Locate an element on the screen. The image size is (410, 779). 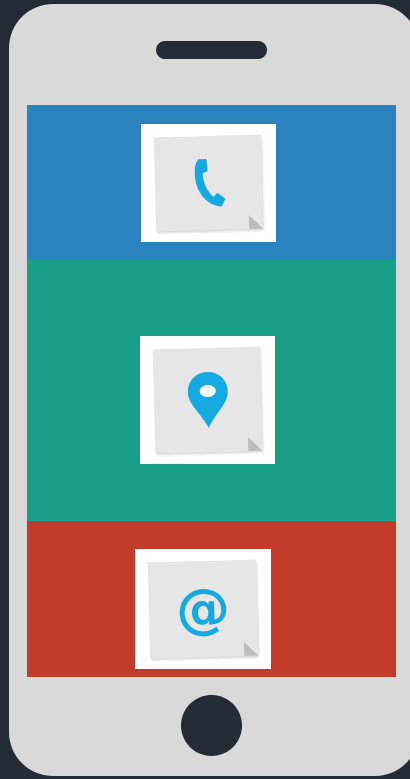
at-sign-icon: @ is located at coordinates (203, 608).